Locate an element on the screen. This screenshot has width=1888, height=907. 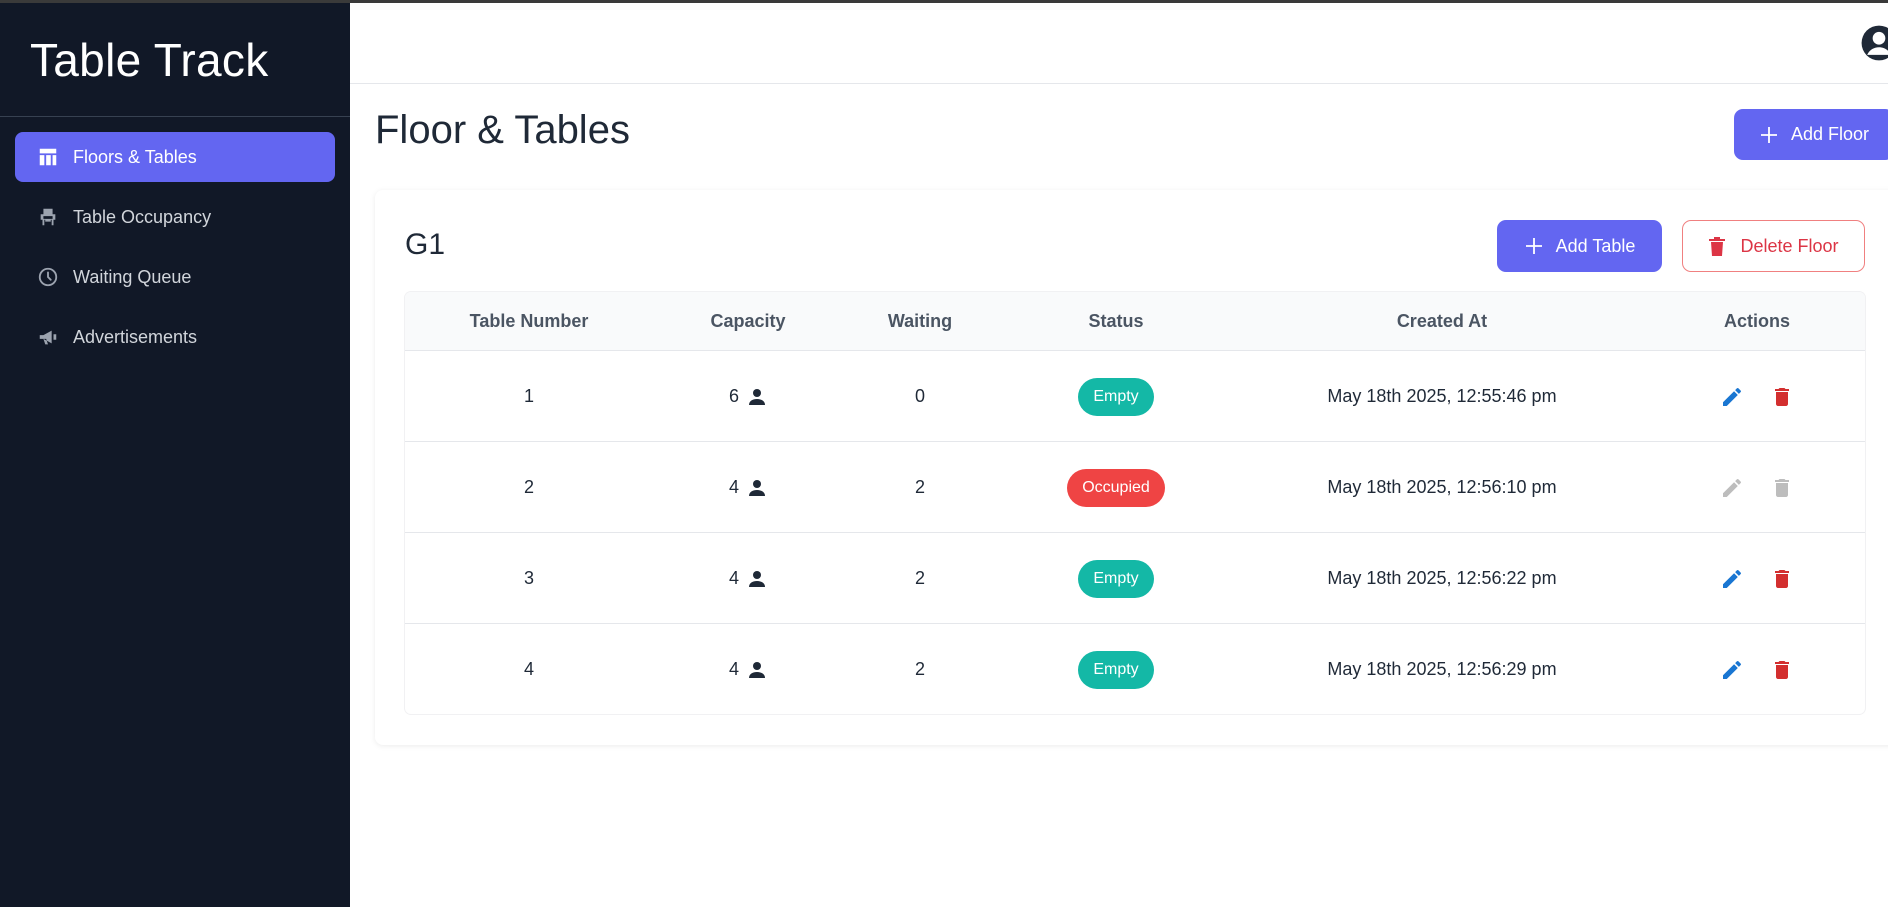
cell-table-number: 1 is located at coordinates (528, 396).